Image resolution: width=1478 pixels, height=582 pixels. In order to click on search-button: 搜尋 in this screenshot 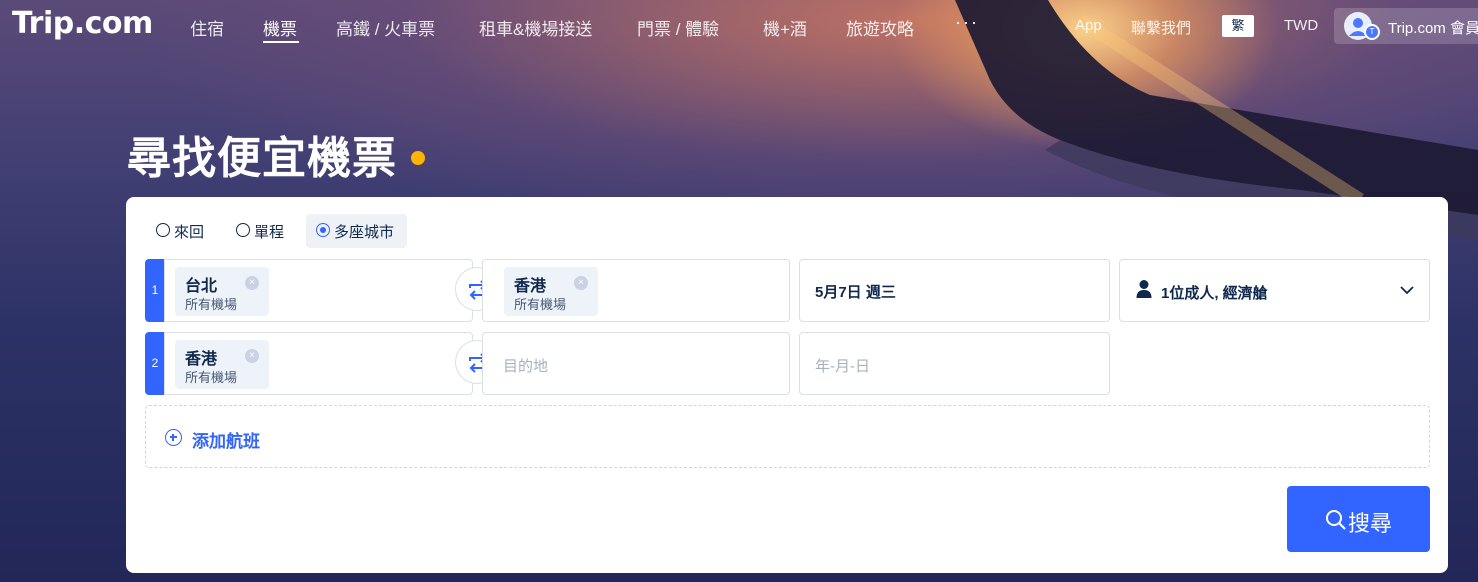, I will do `click(1358, 519)`.